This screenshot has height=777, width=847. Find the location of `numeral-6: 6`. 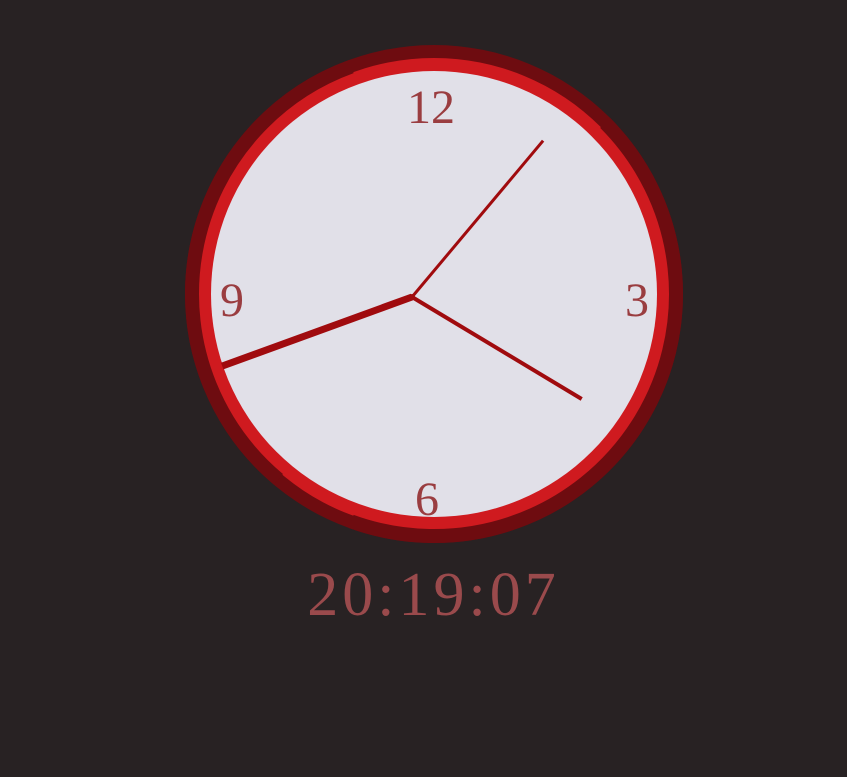

numeral-6: 6 is located at coordinates (427, 499).